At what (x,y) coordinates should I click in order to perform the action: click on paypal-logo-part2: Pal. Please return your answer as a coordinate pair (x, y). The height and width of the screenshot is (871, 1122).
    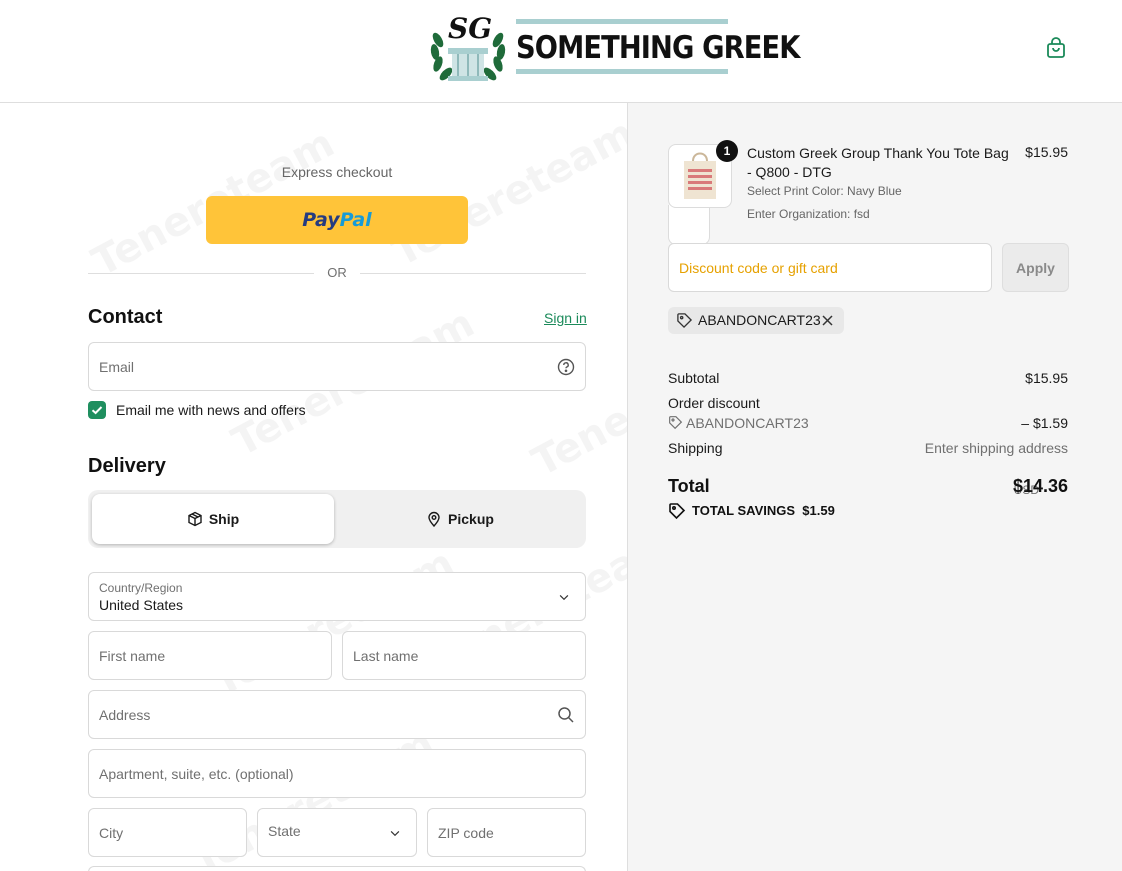
    Looking at the image, I should click on (355, 220).